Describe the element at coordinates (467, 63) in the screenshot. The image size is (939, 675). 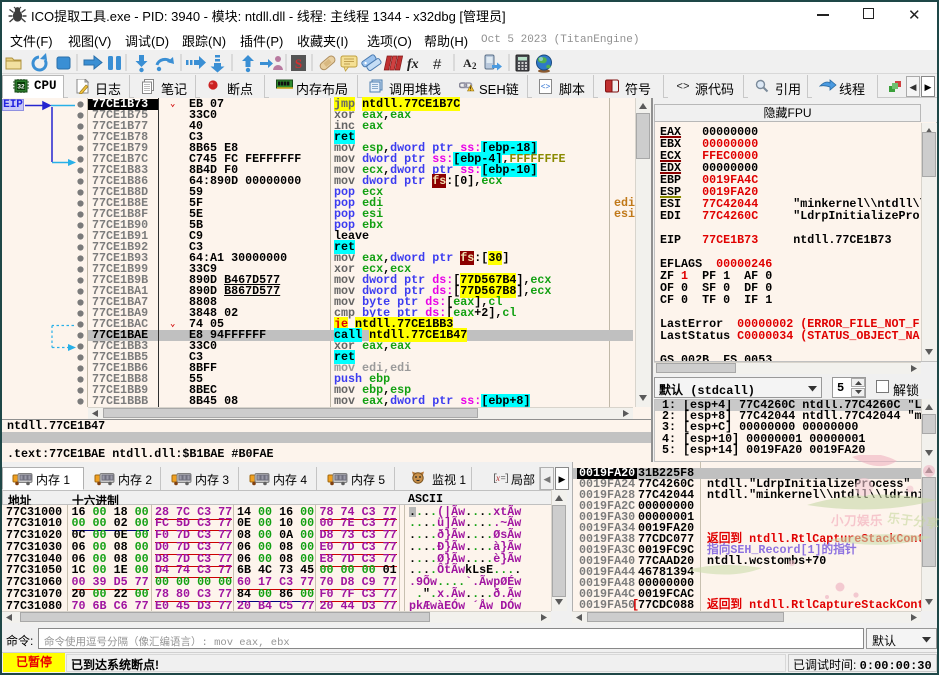
I see `svg-text: A` at that location.